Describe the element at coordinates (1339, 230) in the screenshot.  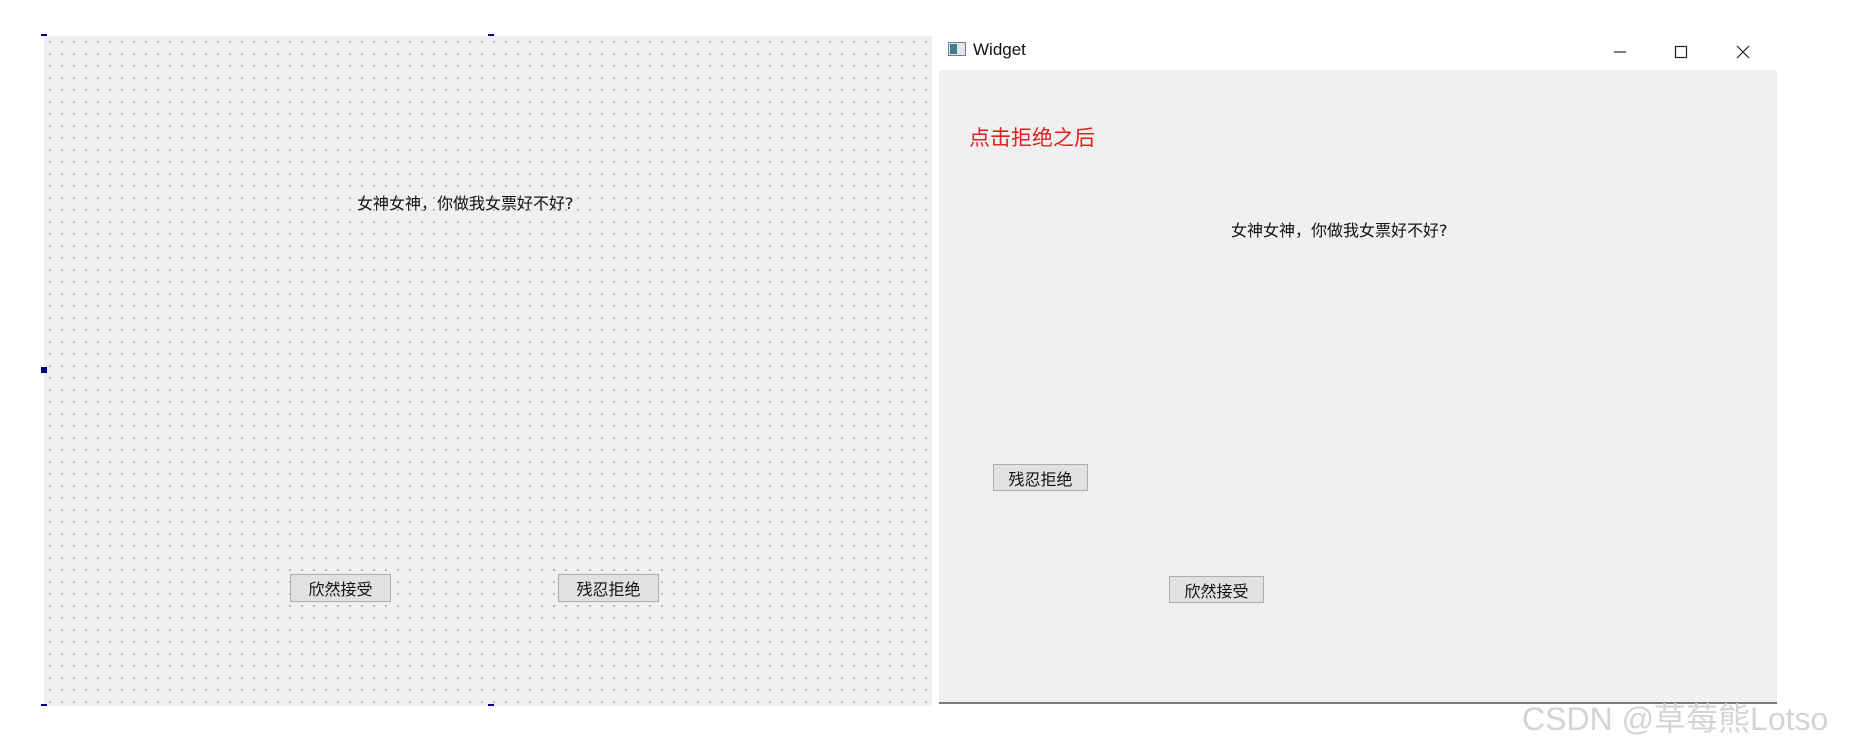
I see `widget-question-label: 女神女神，你做我女票好不好?` at that location.